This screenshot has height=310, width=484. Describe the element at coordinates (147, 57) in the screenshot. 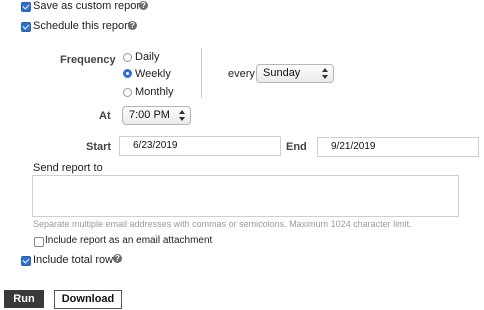

I see `radio-daily-label: Daily` at that location.